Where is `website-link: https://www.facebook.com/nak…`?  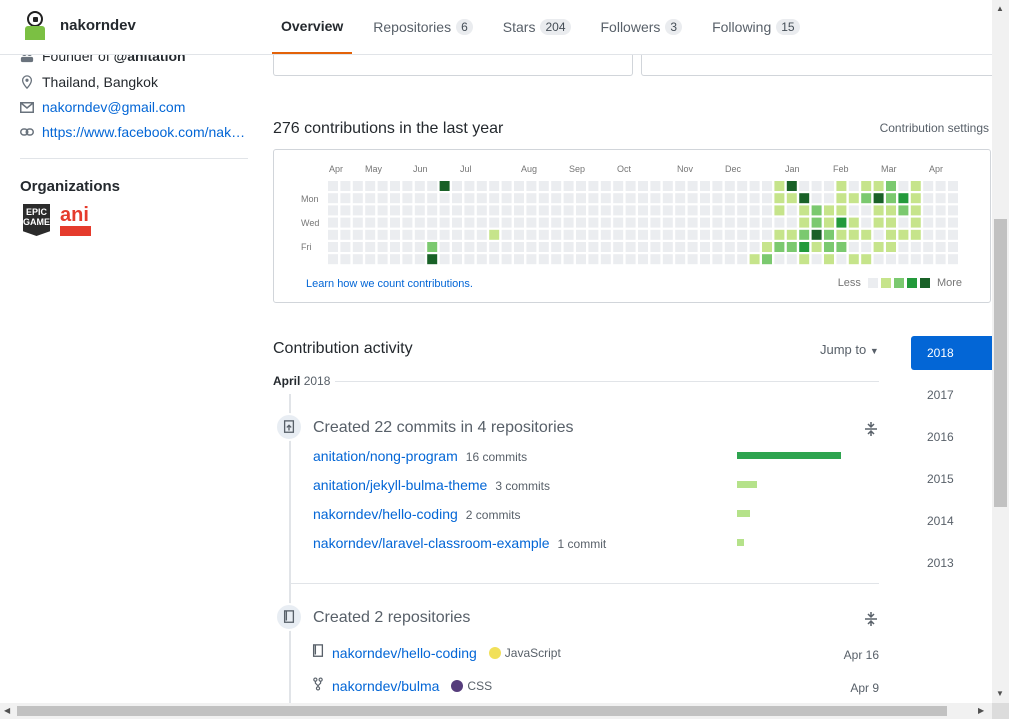
website-link: https://www.facebook.com/nak… is located at coordinates (143, 132).